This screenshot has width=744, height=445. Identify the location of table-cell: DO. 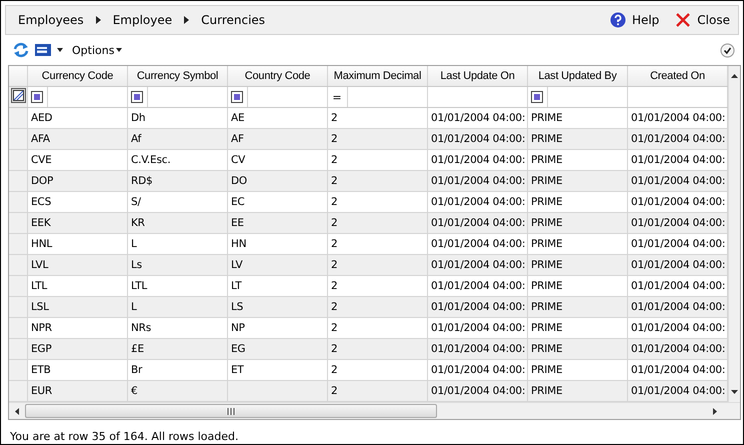
(239, 181).